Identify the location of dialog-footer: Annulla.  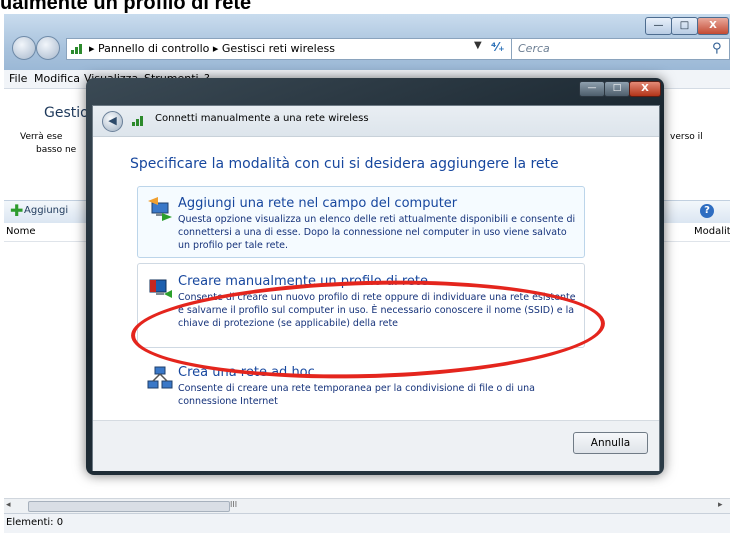
(376, 445).